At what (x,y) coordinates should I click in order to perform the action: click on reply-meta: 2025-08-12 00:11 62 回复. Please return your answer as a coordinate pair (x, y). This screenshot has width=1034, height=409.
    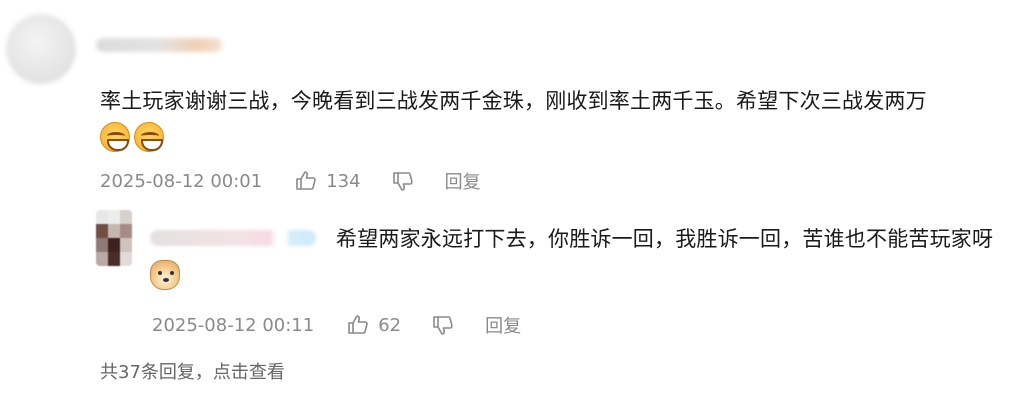
    Looking at the image, I should click on (336, 325).